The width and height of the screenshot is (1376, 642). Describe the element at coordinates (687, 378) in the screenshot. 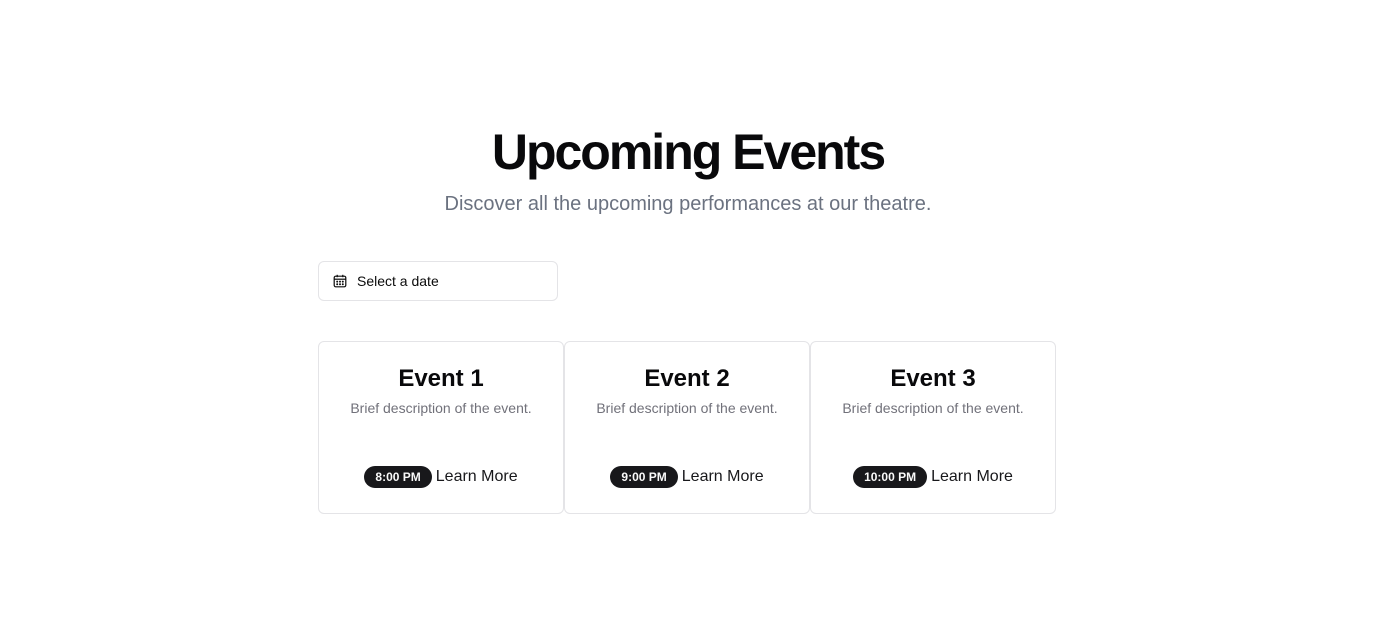

I see `event-title: Event 2` at that location.